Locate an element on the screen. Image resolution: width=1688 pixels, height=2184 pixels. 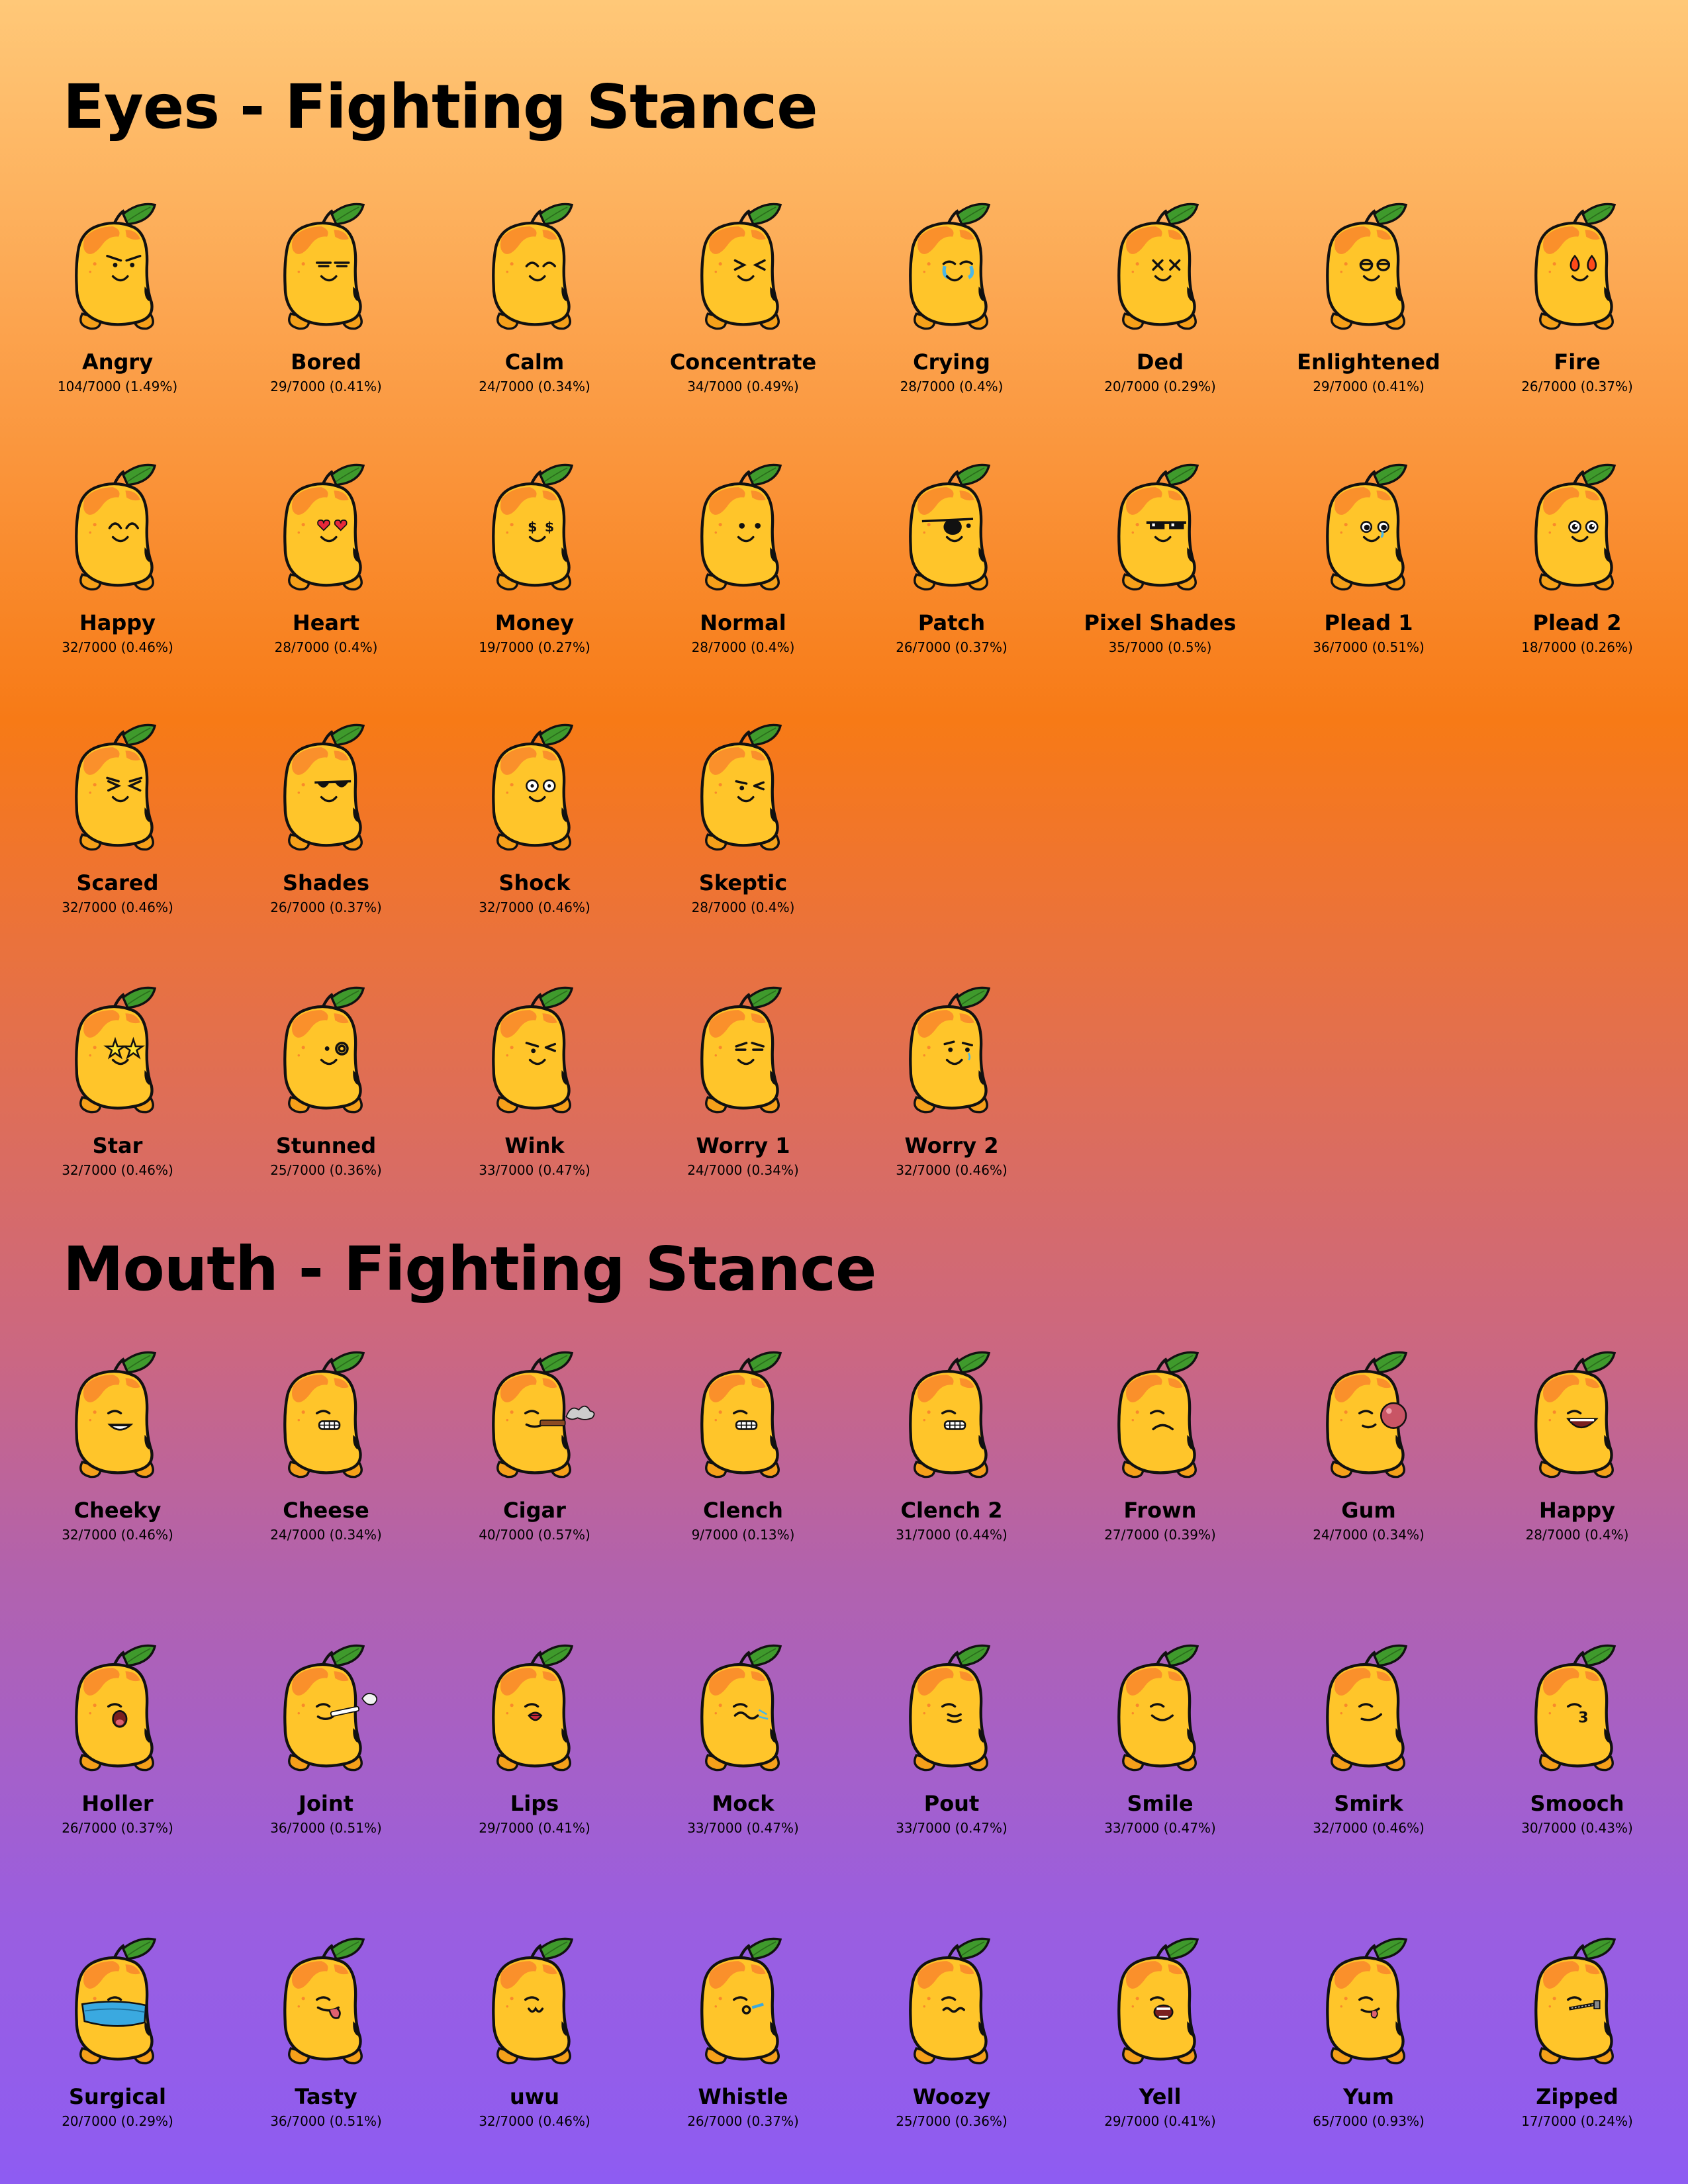
trait-name: Shades is located at coordinates (326, 883).